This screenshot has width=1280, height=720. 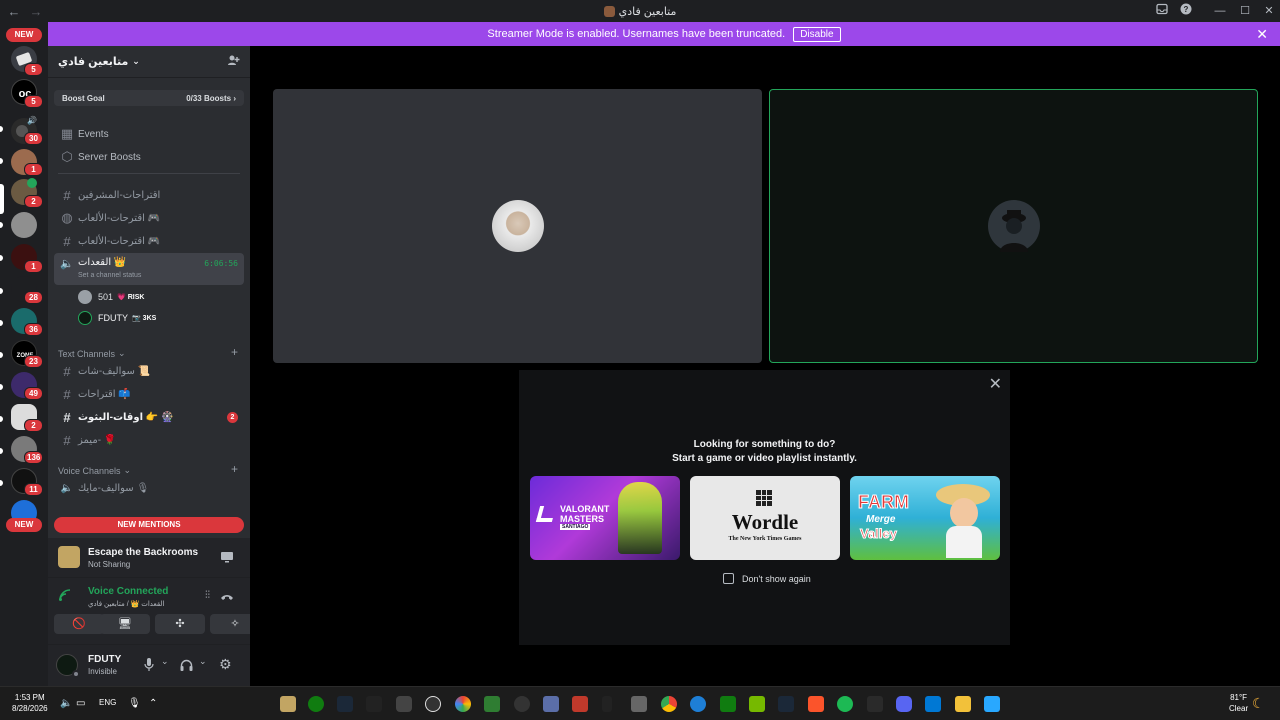 I want to click on category-text-channels: Text Channels ⌄, so click(x=92, y=353).